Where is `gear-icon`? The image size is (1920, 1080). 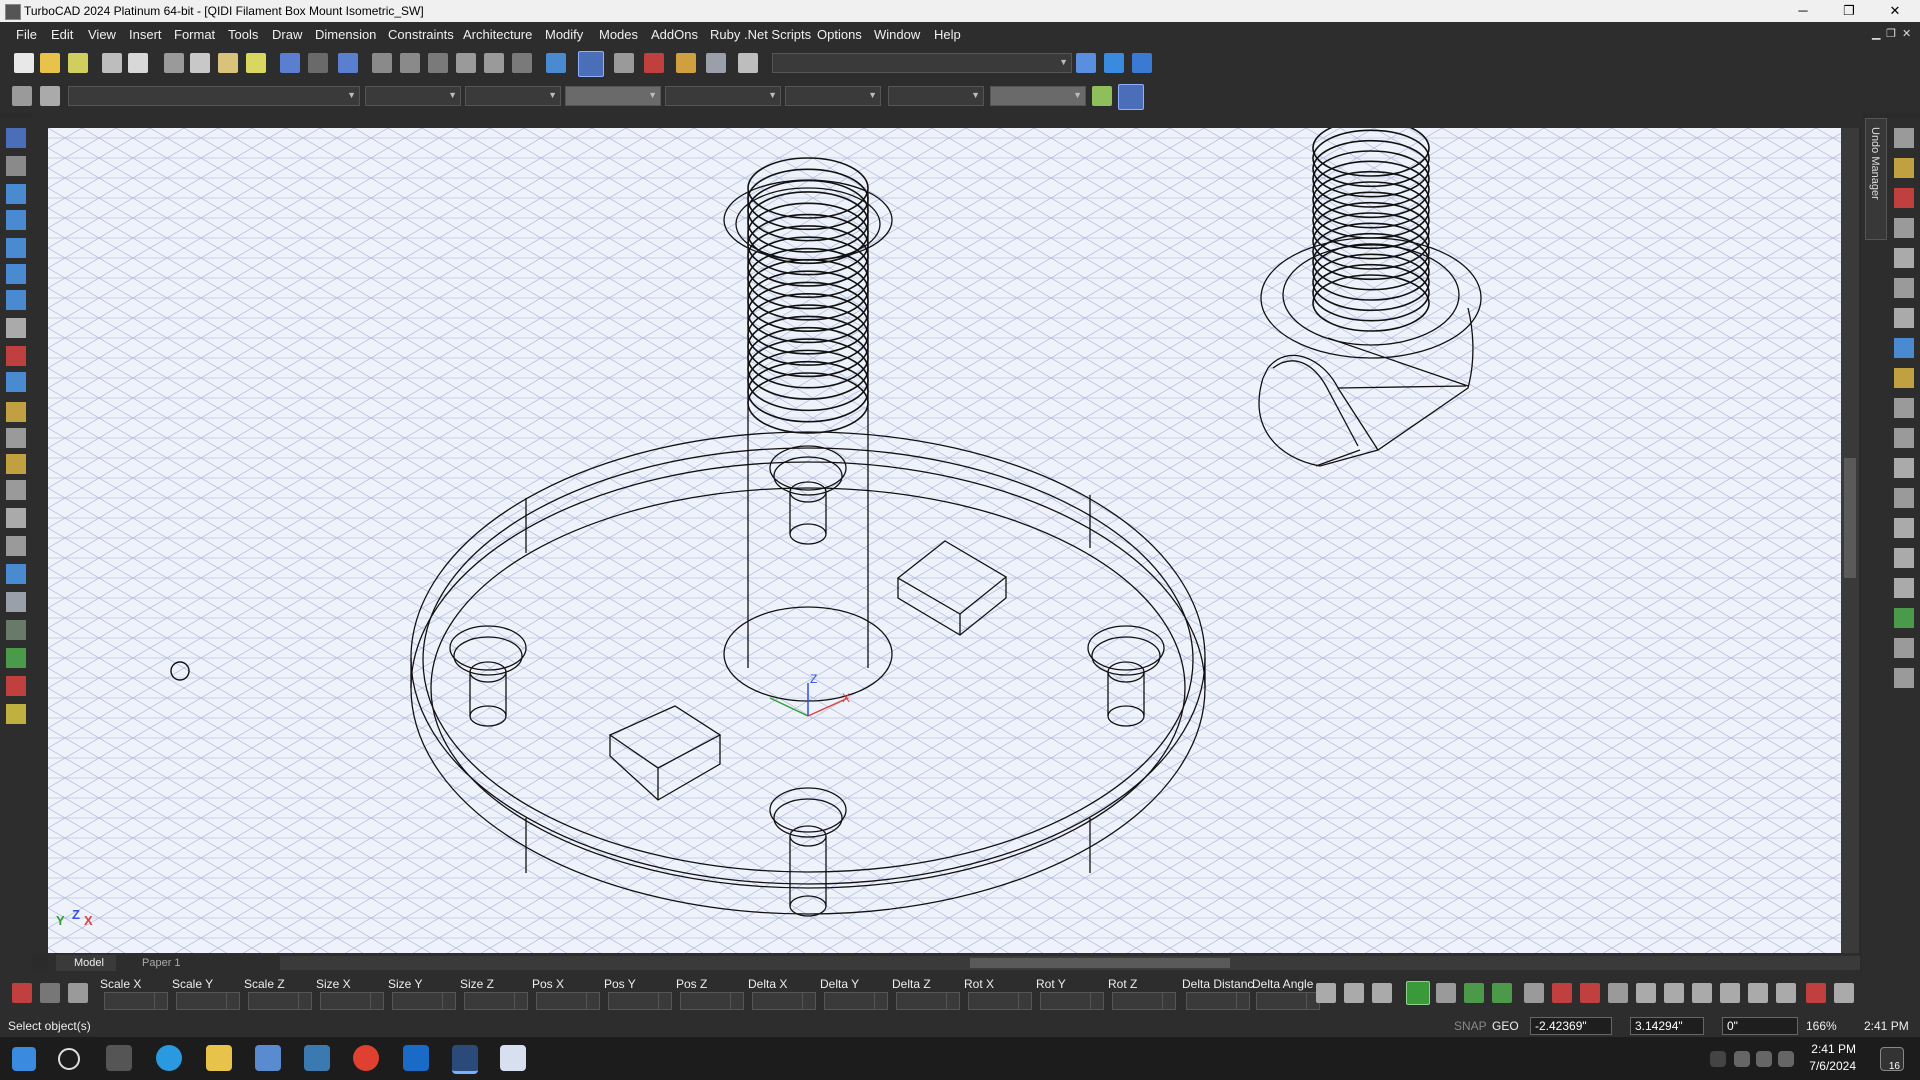 gear-icon is located at coordinates (22, 96).